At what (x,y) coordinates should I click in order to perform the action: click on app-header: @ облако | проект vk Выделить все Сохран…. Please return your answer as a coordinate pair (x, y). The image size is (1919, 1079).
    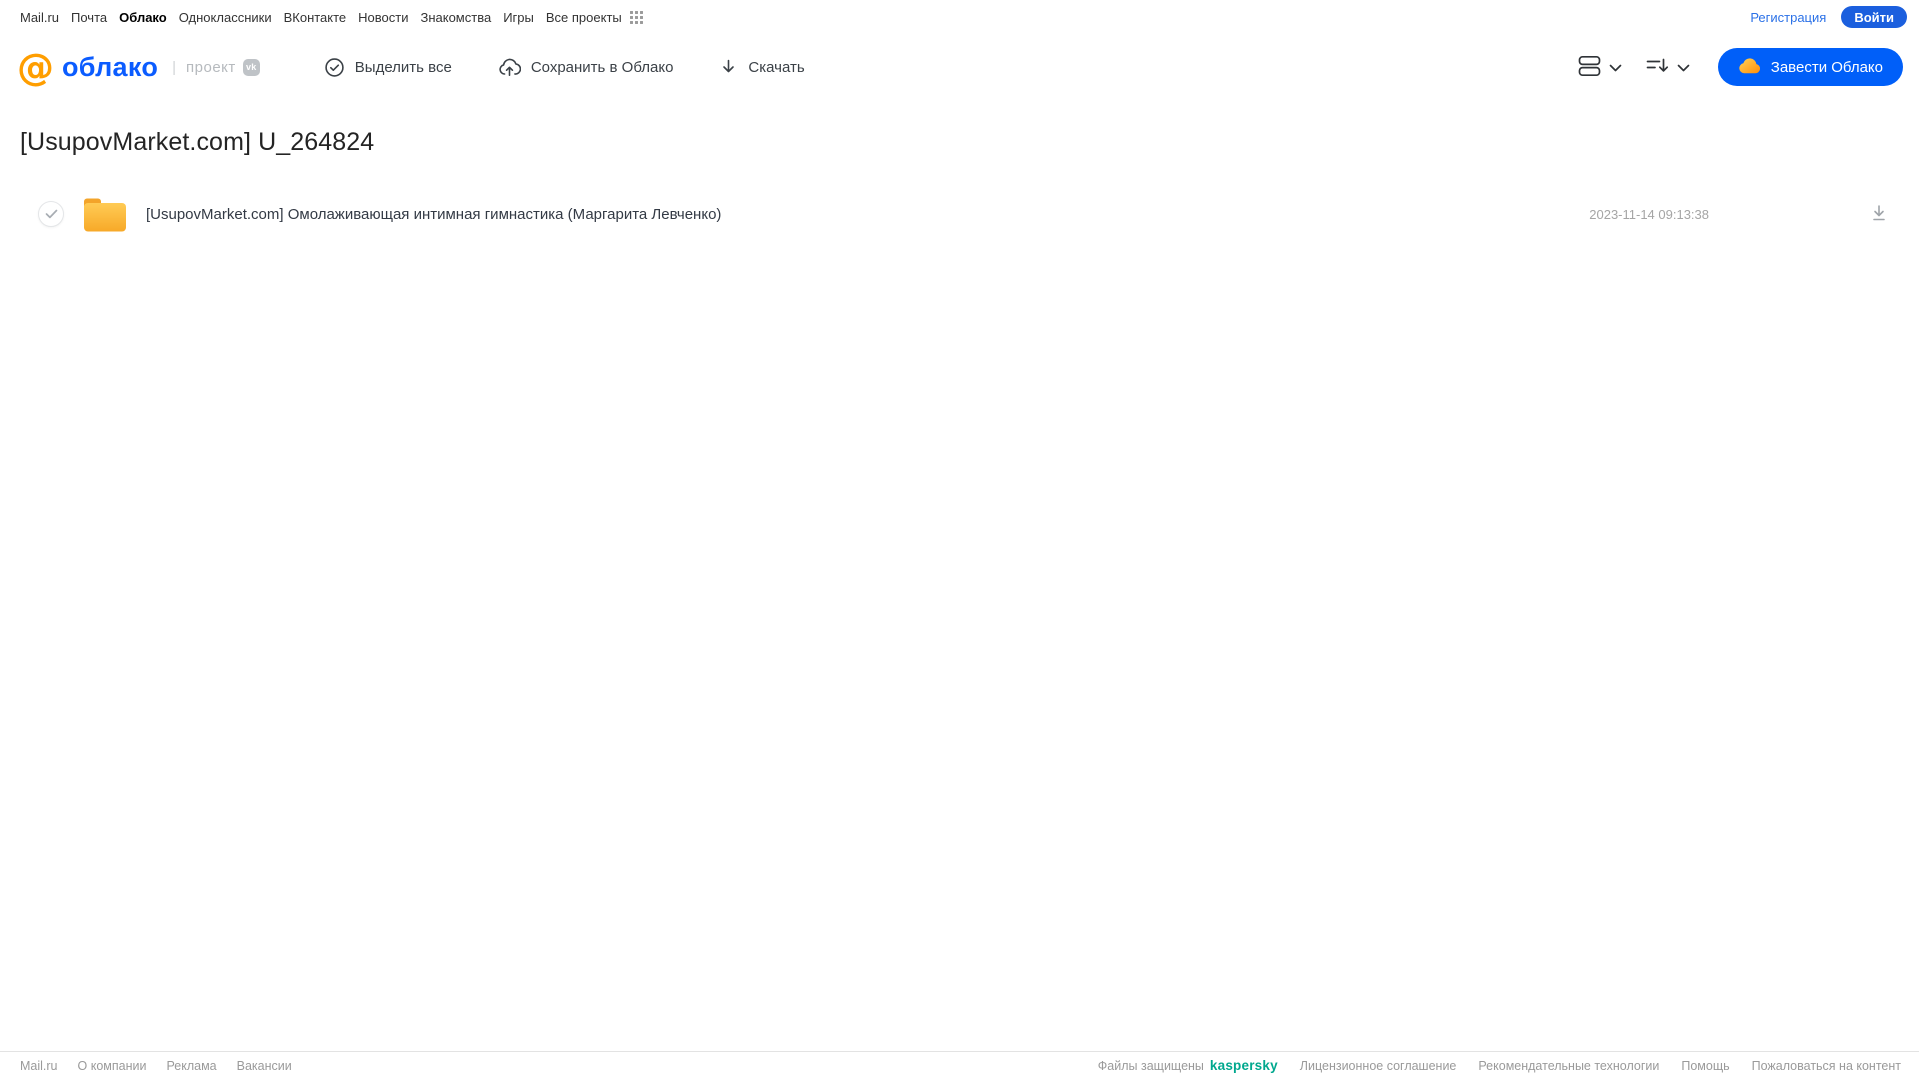
    Looking at the image, I should click on (959, 67).